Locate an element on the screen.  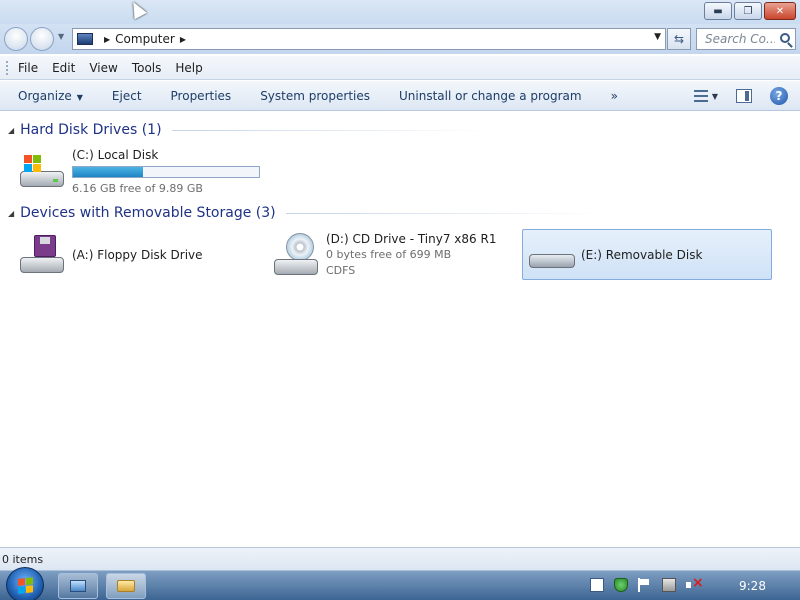
capacity-fill is located at coordinates (108, 172).